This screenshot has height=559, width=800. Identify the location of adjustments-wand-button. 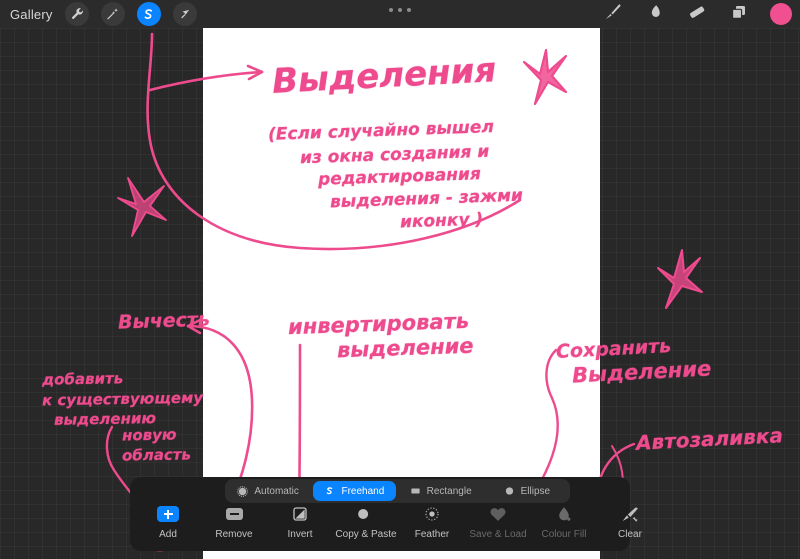
(112, 14).